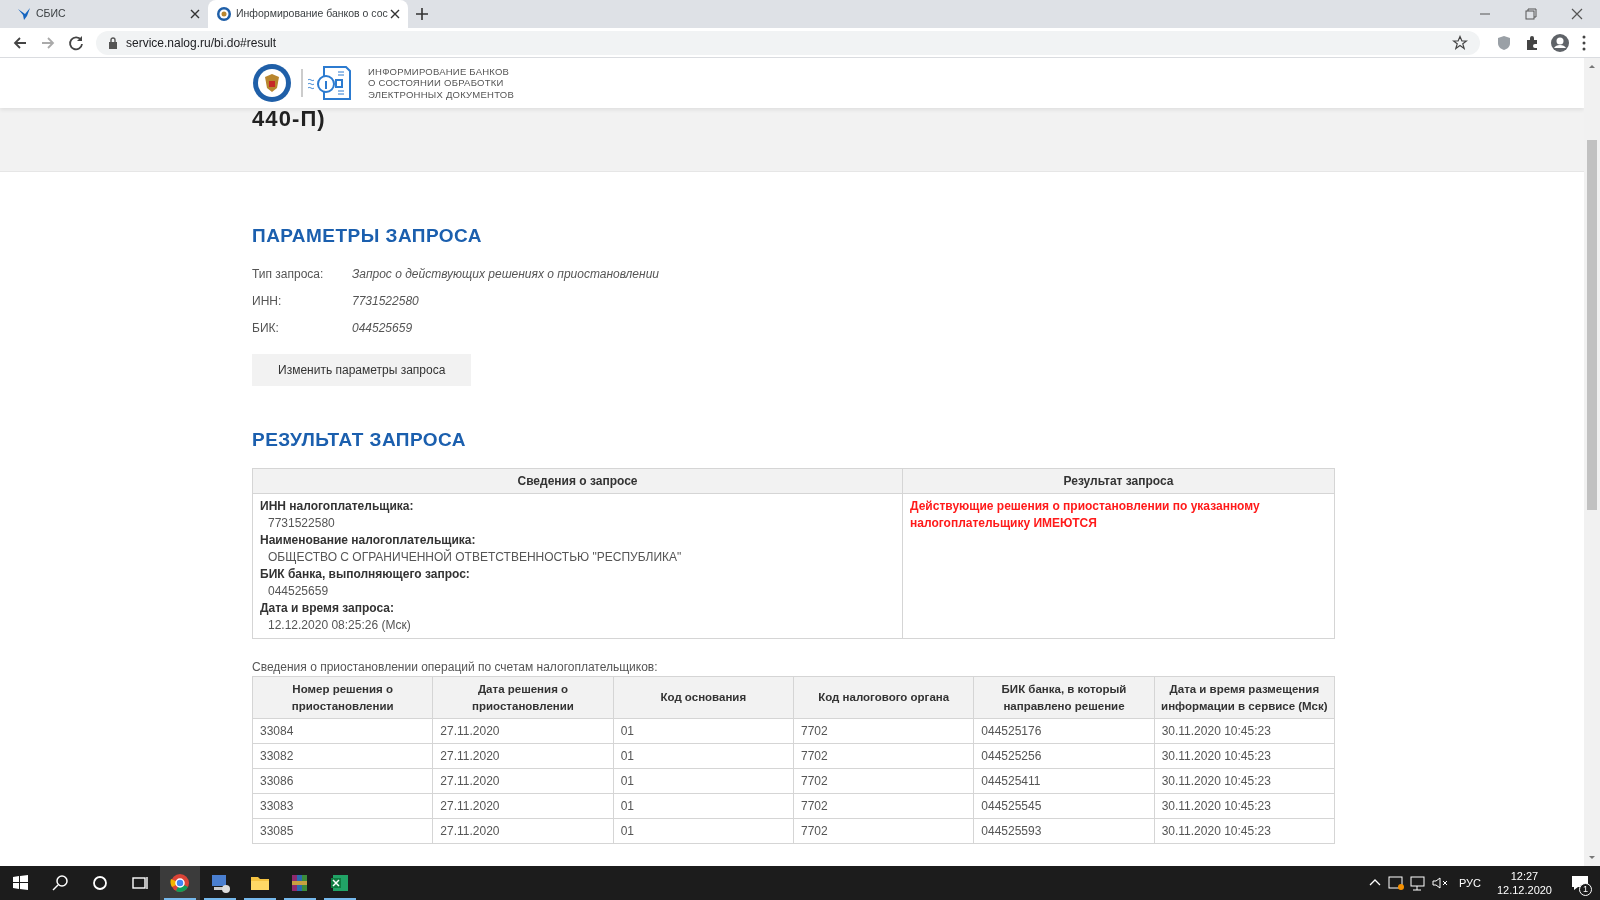 This screenshot has height=900, width=1600. What do you see at coordinates (1460, 42) in the screenshot?
I see `star-icon` at bounding box center [1460, 42].